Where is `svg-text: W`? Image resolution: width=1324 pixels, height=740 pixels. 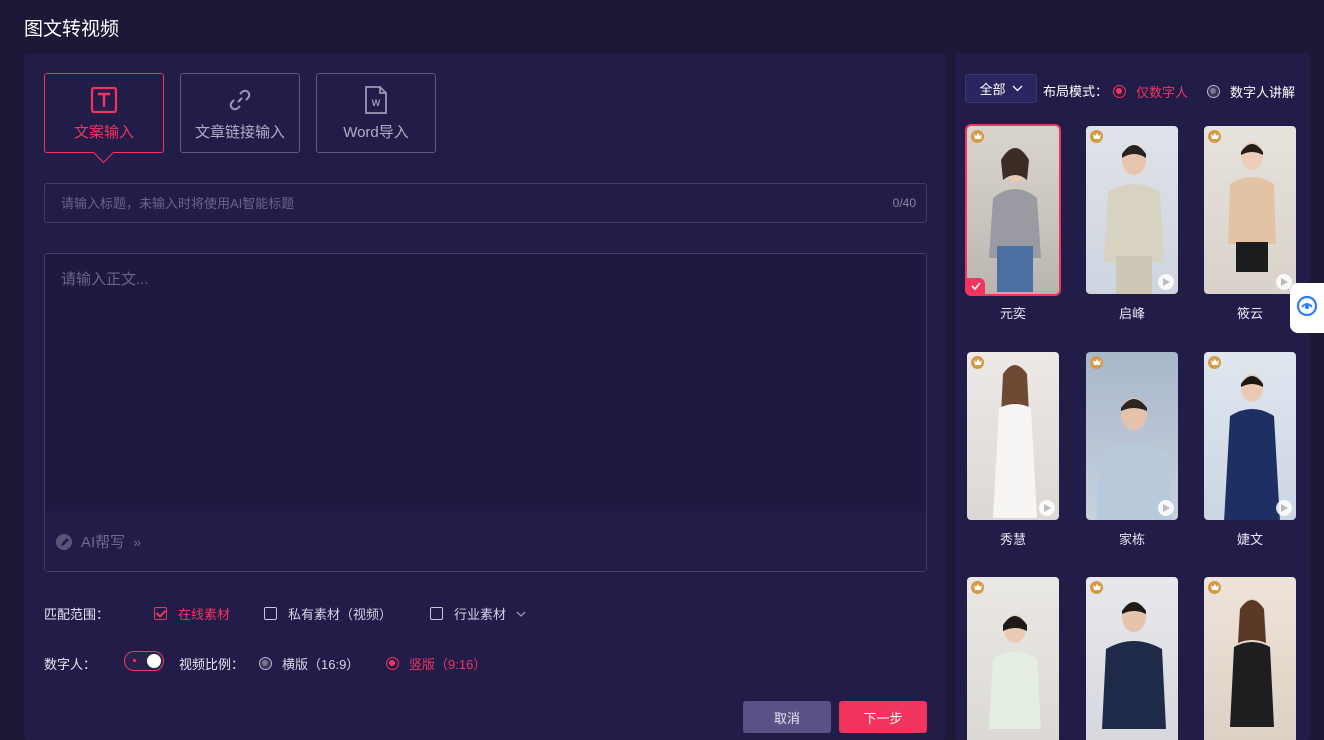 svg-text: W is located at coordinates (376, 103).